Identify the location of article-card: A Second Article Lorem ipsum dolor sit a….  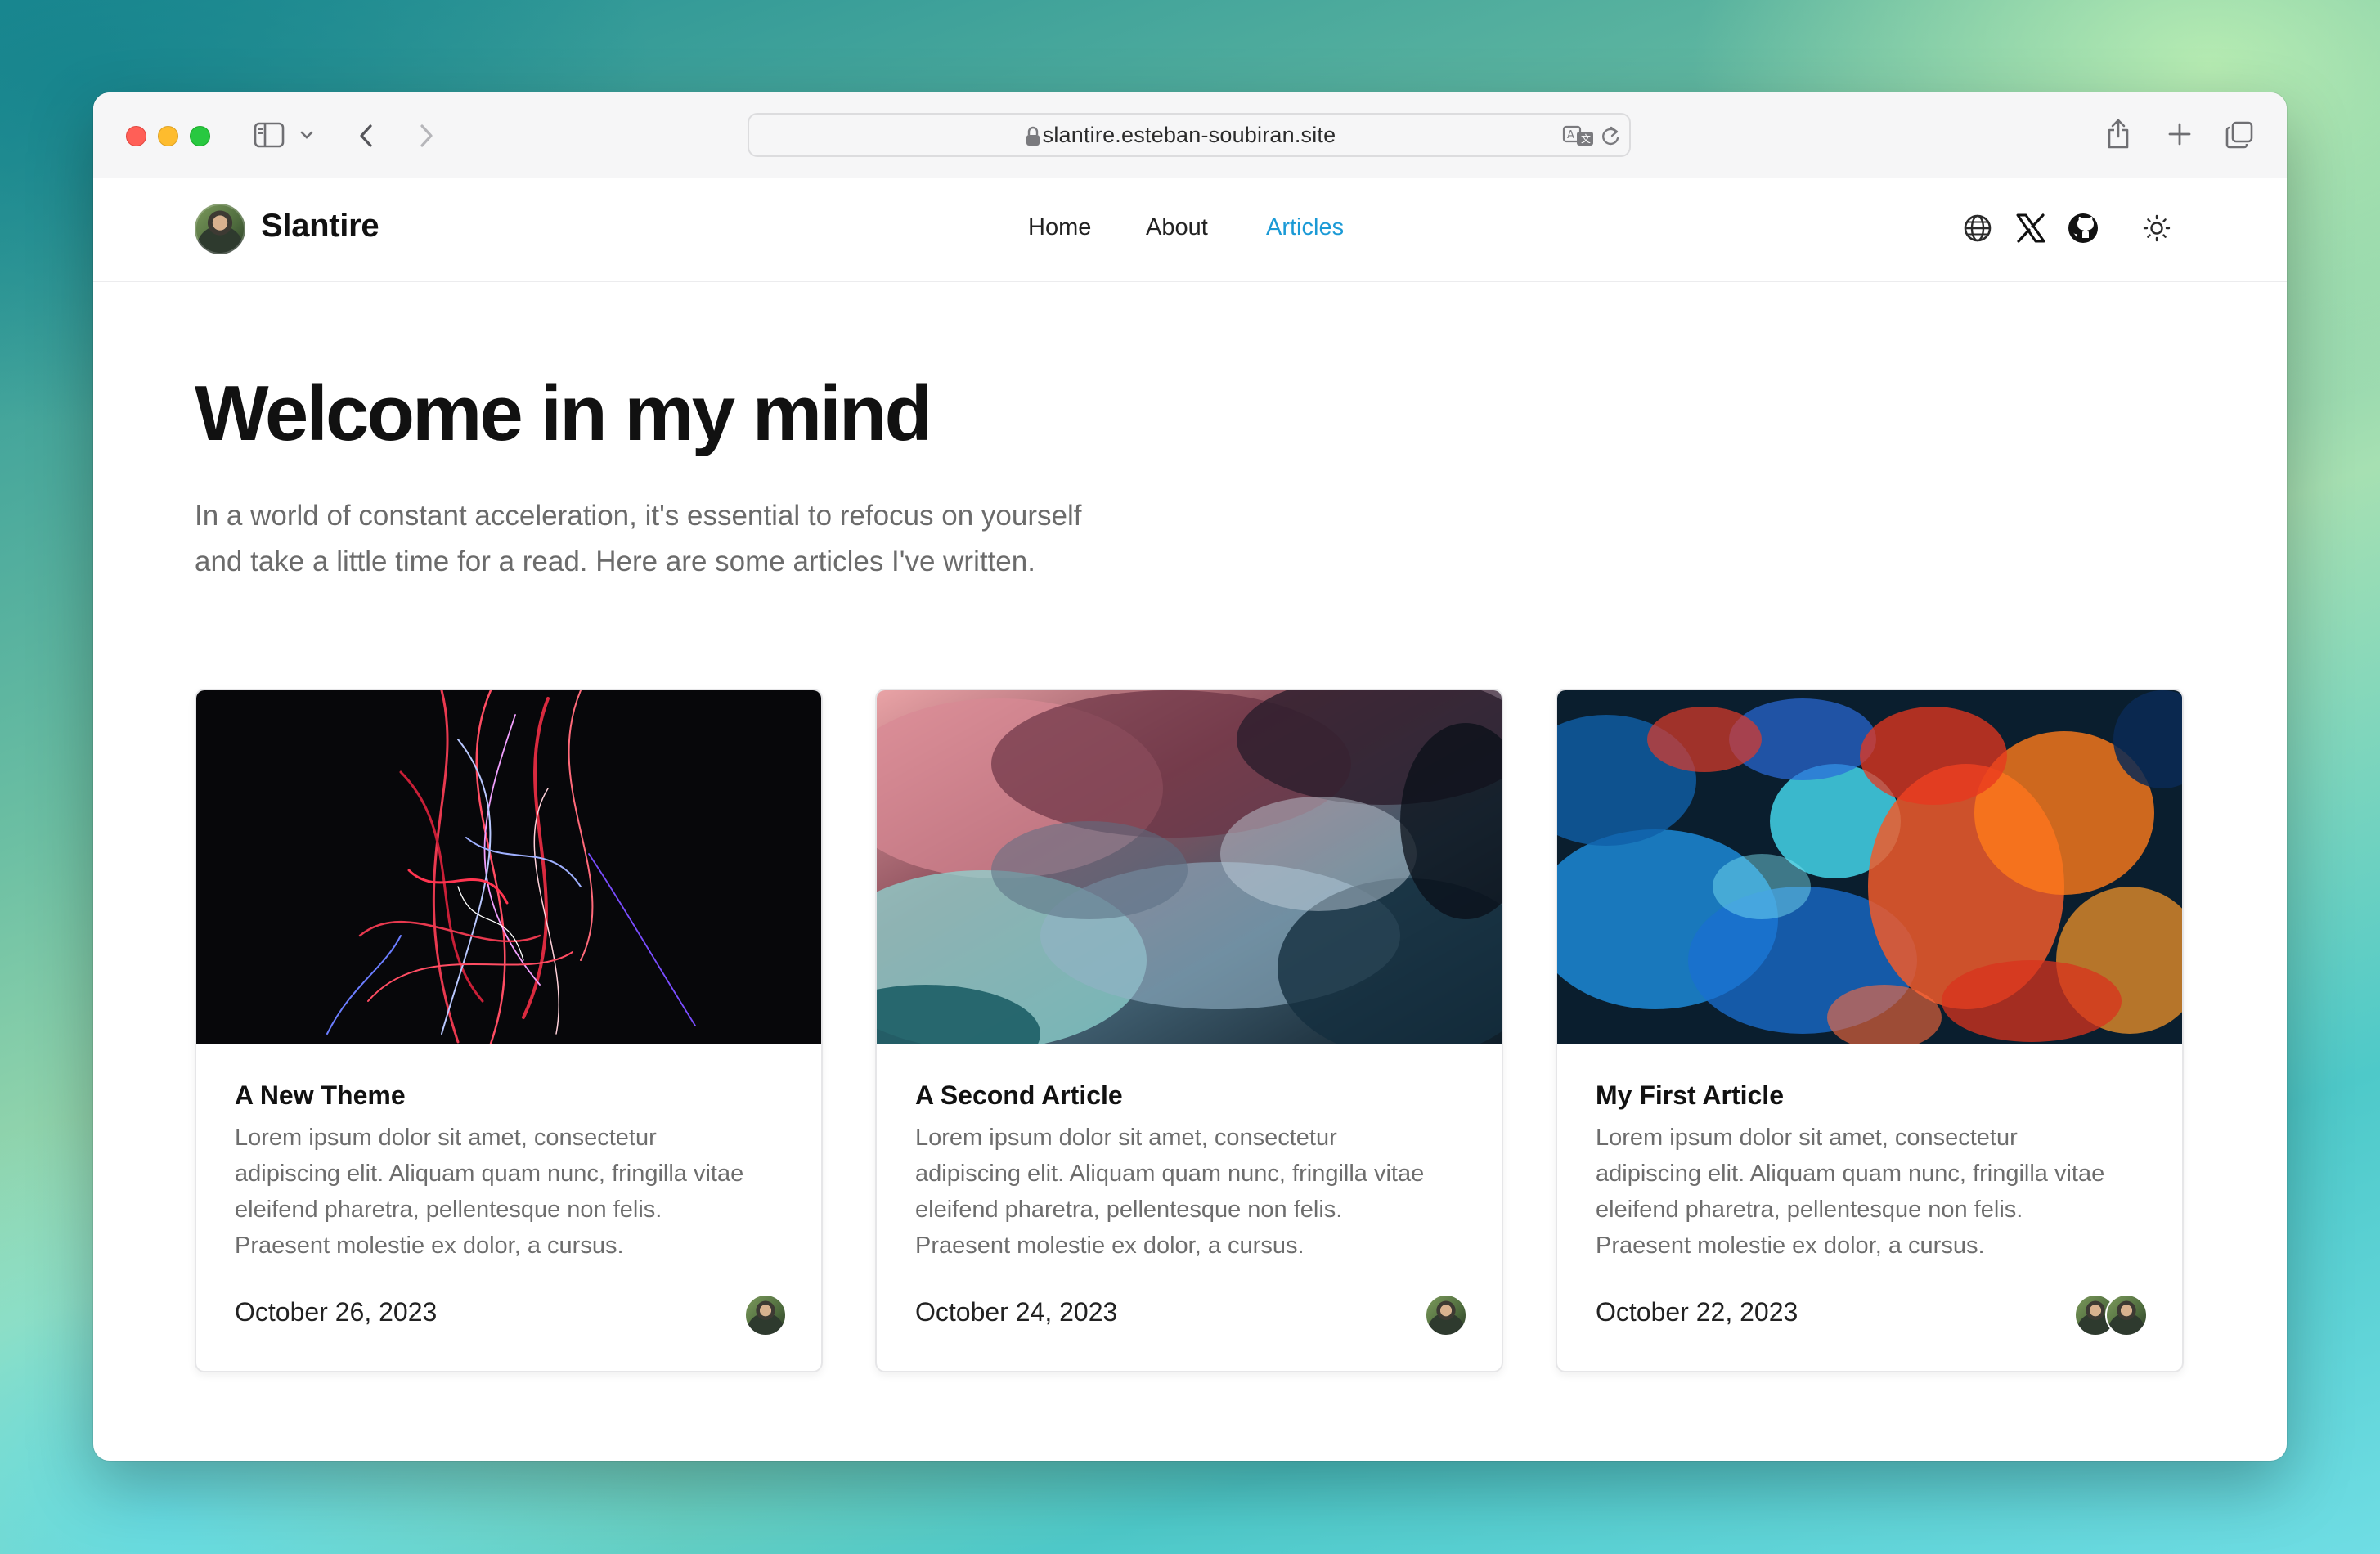
(1189, 1030).